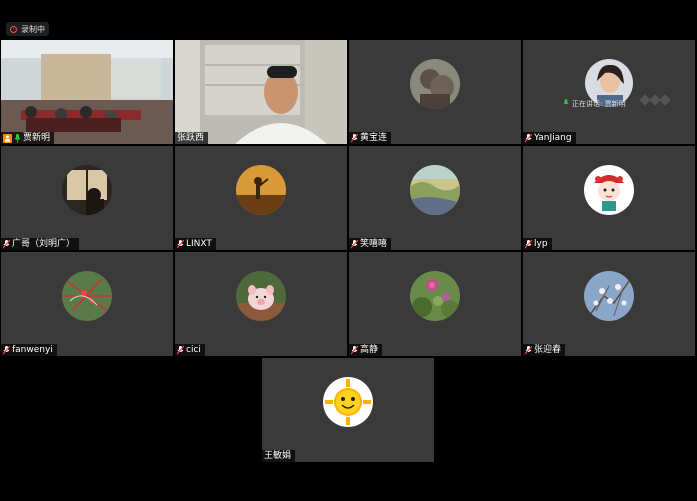 This screenshot has width=697, height=501. What do you see at coordinates (655, 100) in the screenshot?
I see `speaking-wave` at bounding box center [655, 100].